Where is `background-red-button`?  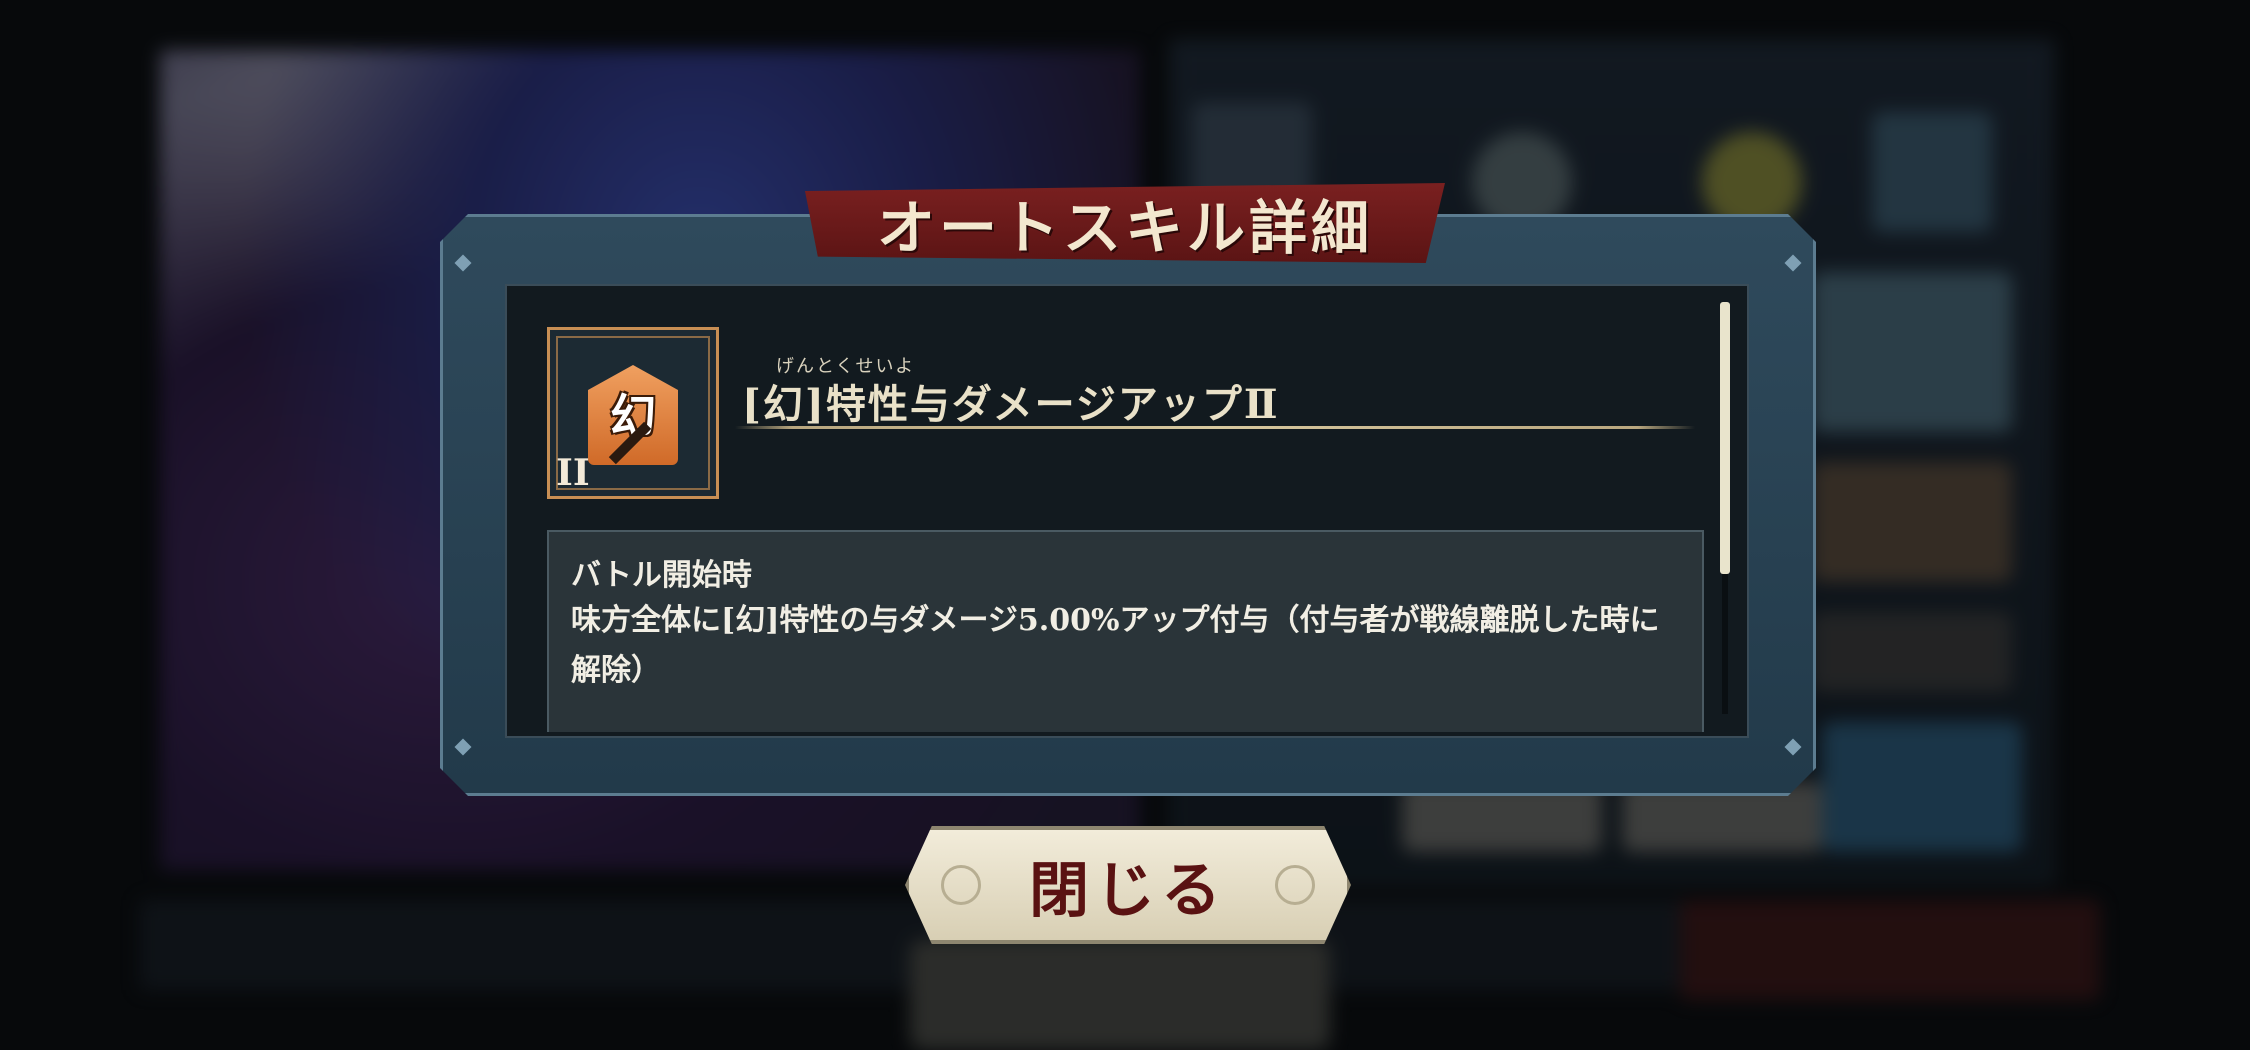
background-red-button is located at coordinates (1890, 950).